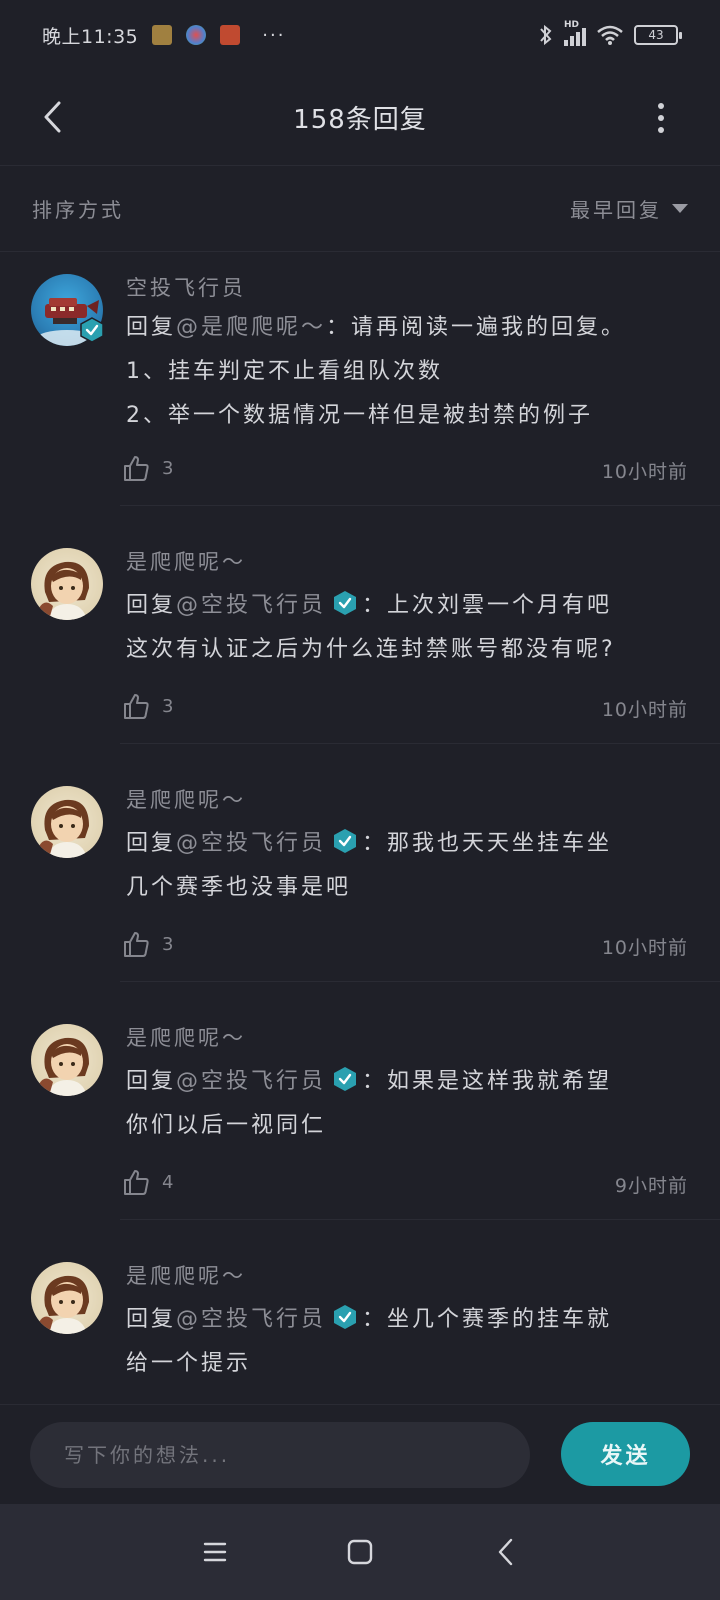 The image size is (720, 1600). Describe the element at coordinates (487, 1319) in the screenshot. I see `reply-line-text: ：坐几个赛季的挂车就` at that location.